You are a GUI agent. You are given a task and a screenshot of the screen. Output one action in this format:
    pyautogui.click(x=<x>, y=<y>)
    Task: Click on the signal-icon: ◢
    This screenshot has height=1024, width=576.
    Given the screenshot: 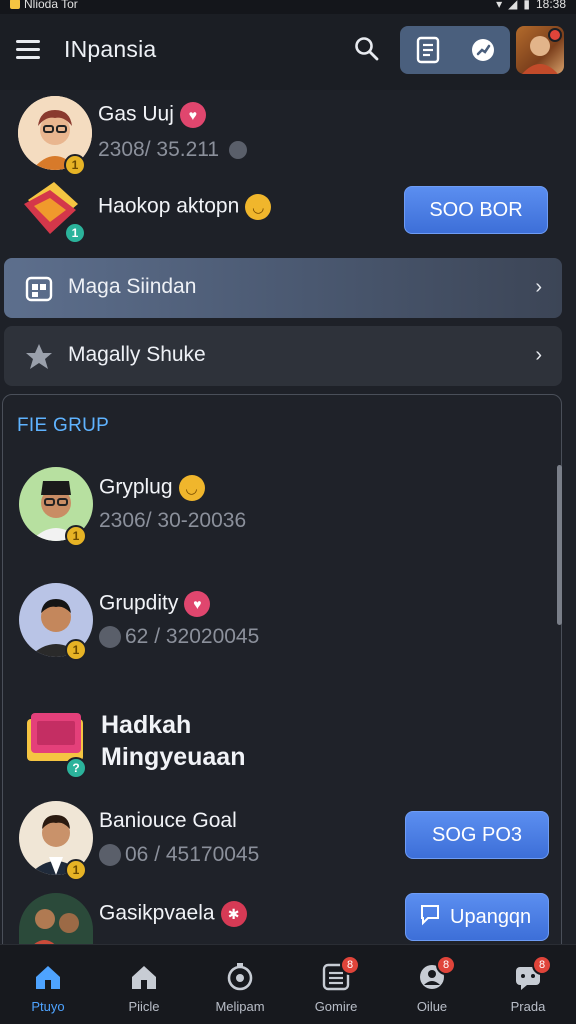 What is the action you would take?
    pyautogui.click(x=513, y=5)
    